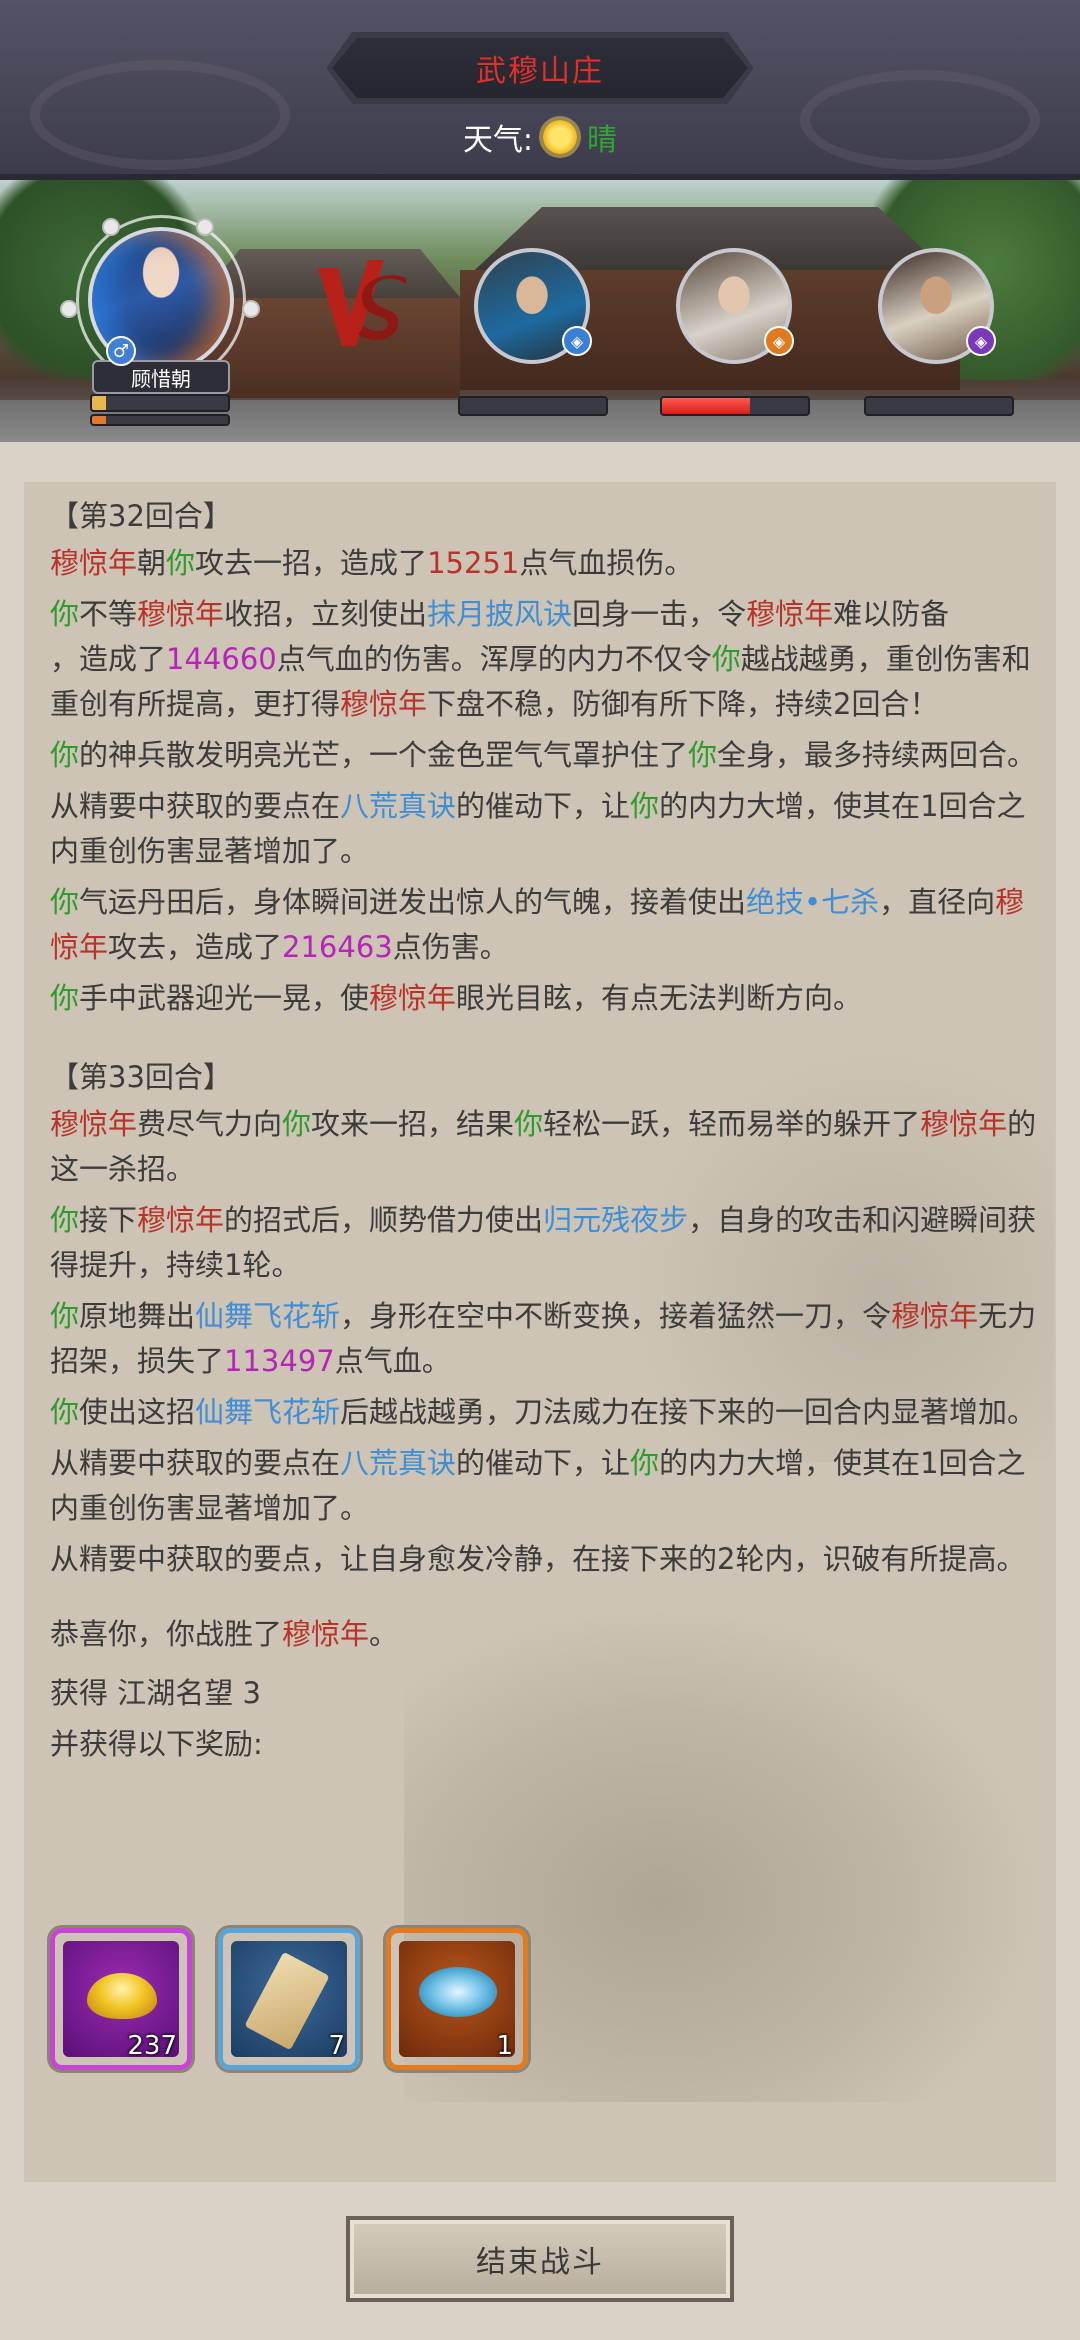 The width and height of the screenshot is (1080, 2340). Describe the element at coordinates (99, 420) in the screenshot. I see `player-mp-fill` at that location.